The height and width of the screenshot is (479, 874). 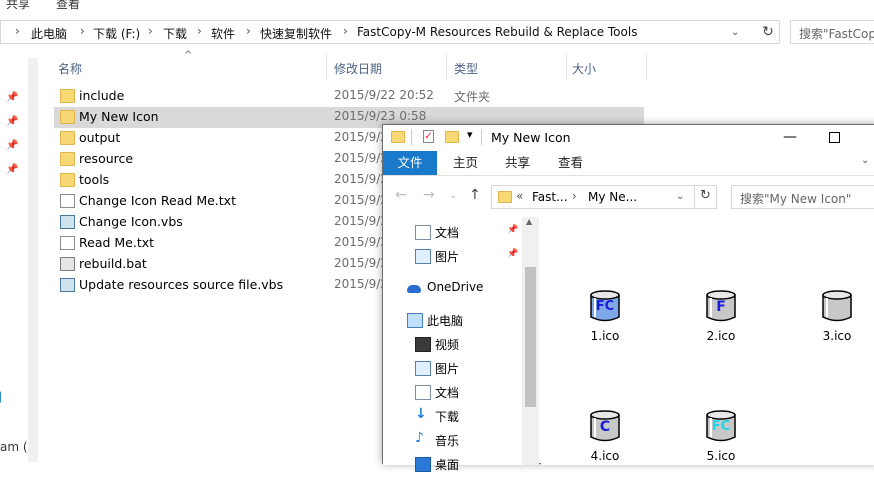 I want to click on ribbon-tab-view: 查看, so click(x=68, y=6).